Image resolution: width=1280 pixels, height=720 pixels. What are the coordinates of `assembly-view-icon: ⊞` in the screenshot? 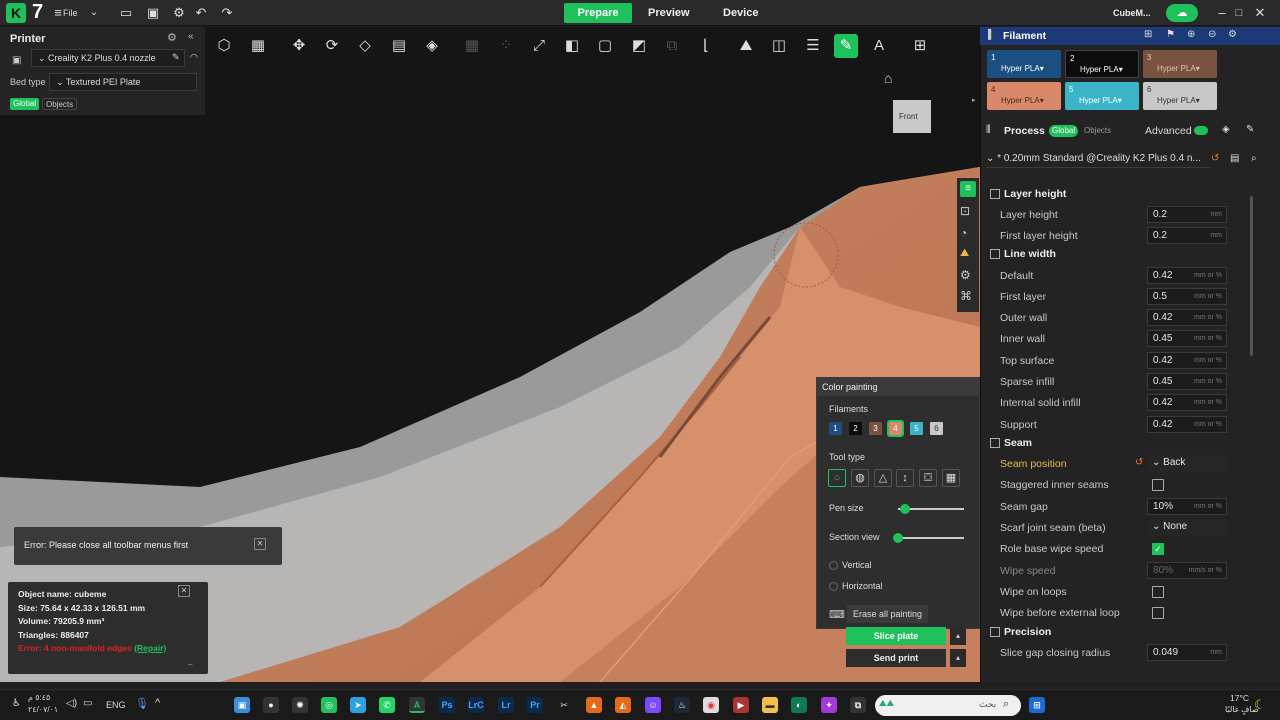 It's located at (920, 46).